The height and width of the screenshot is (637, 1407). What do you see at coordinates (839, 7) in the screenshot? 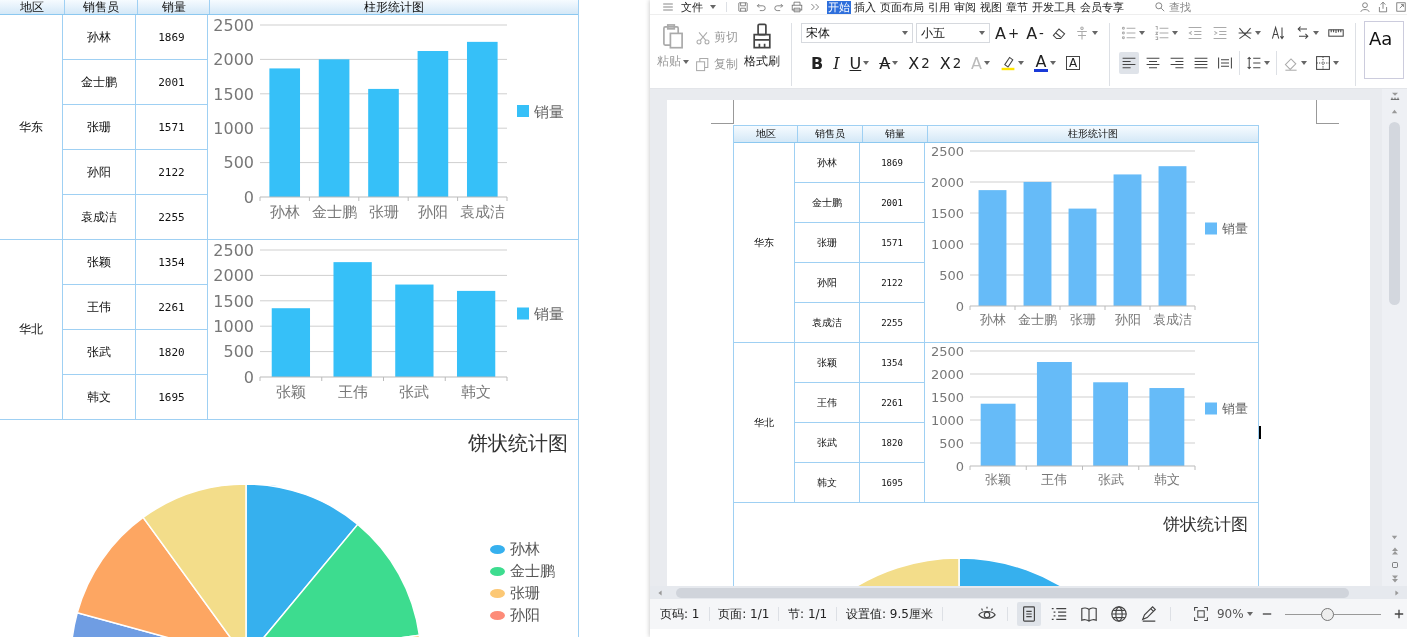
I see `ribbon-tab: 开始` at bounding box center [839, 7].